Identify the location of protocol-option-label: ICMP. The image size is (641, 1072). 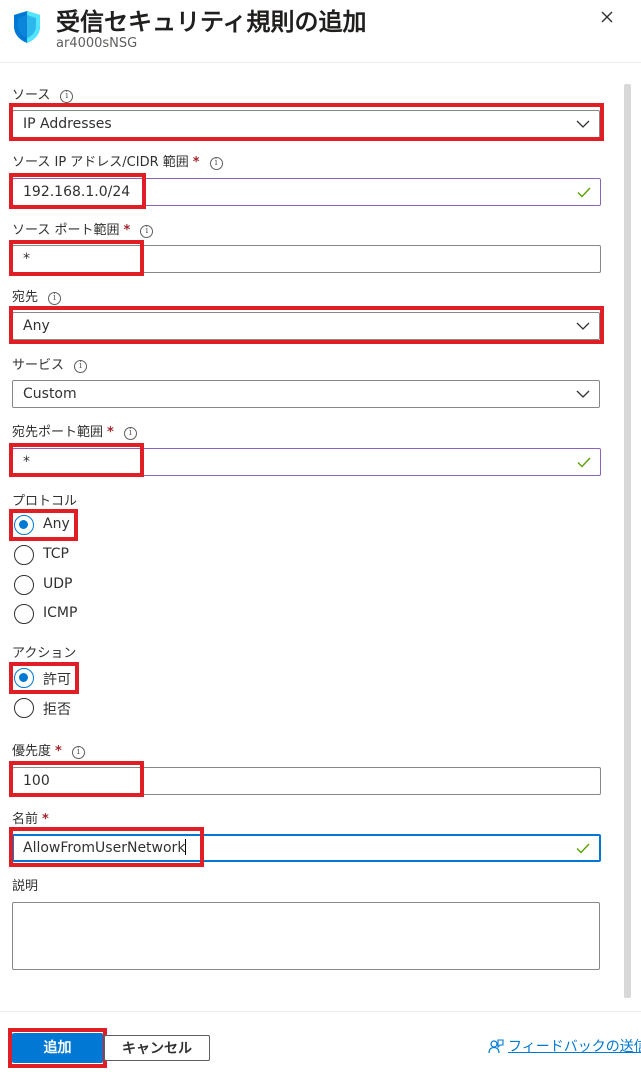
(60, 613).